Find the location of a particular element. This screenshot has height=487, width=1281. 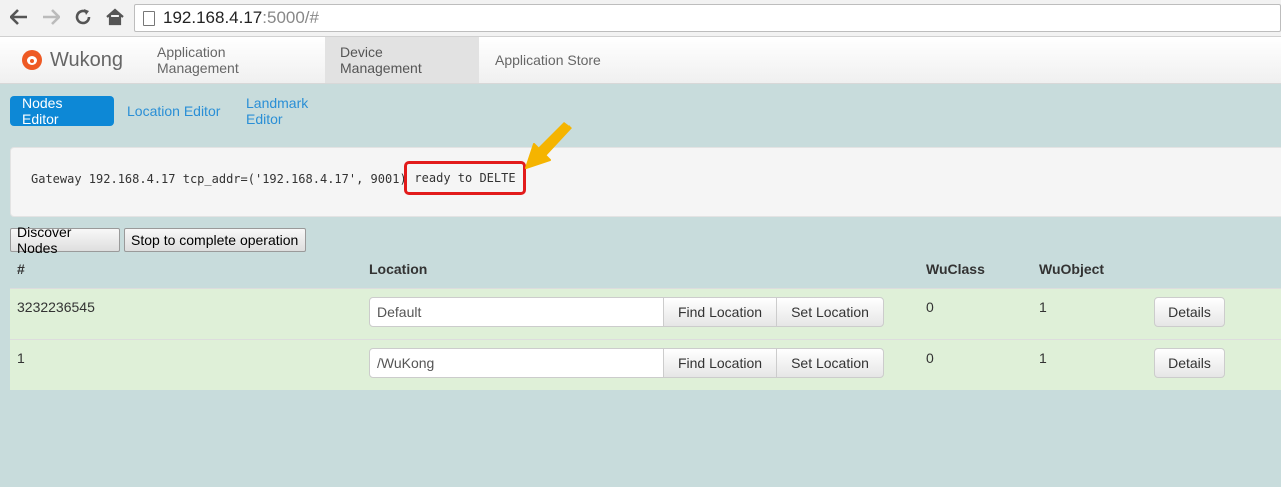

brand: Wukong is located at coordinates (72, 60).